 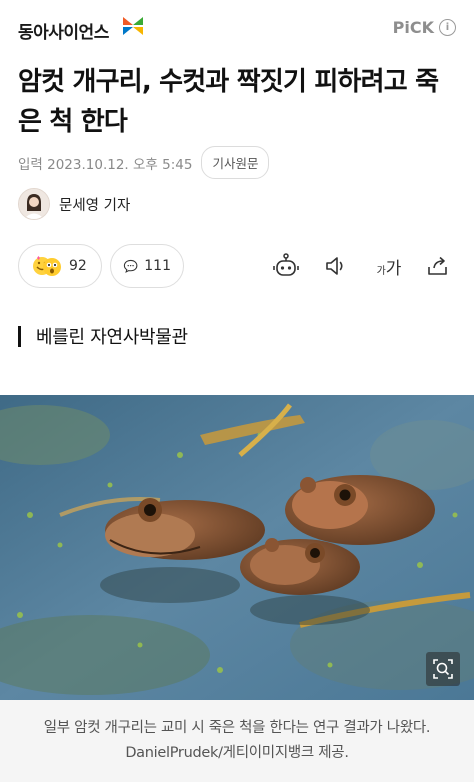 What do you see at coordinates (47, 266) in the screenshot?
I see `reaction-emoji-icon` at bounding box center [47, 266].